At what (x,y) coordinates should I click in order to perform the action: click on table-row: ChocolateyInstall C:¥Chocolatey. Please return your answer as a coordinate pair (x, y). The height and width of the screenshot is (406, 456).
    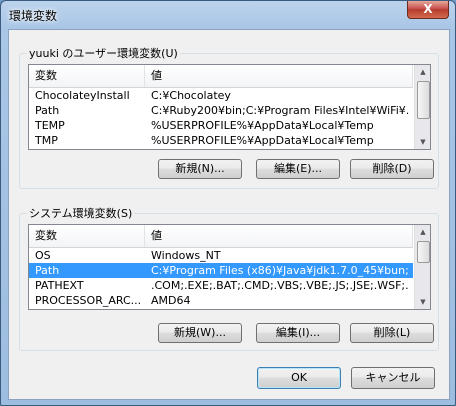
    Looking at the image, I should click on (221, 95).